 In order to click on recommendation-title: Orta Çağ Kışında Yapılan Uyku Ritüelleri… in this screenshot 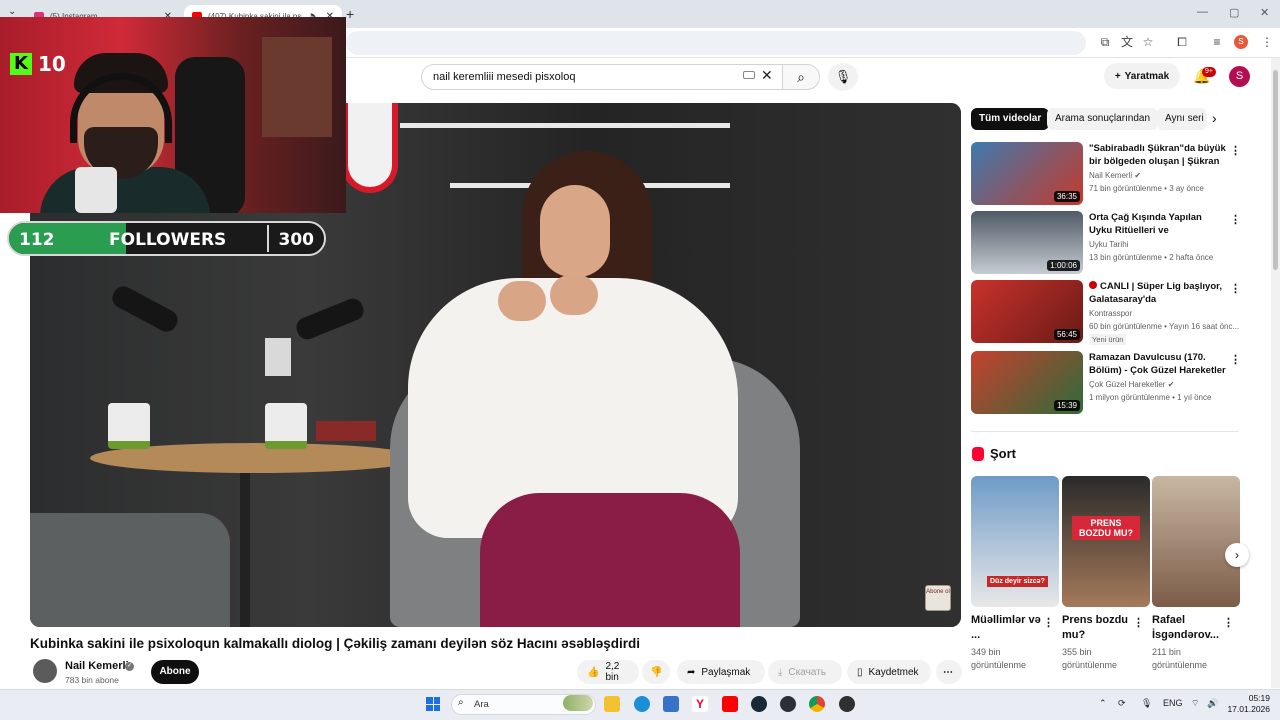, I will do `click(1158, 224)`.